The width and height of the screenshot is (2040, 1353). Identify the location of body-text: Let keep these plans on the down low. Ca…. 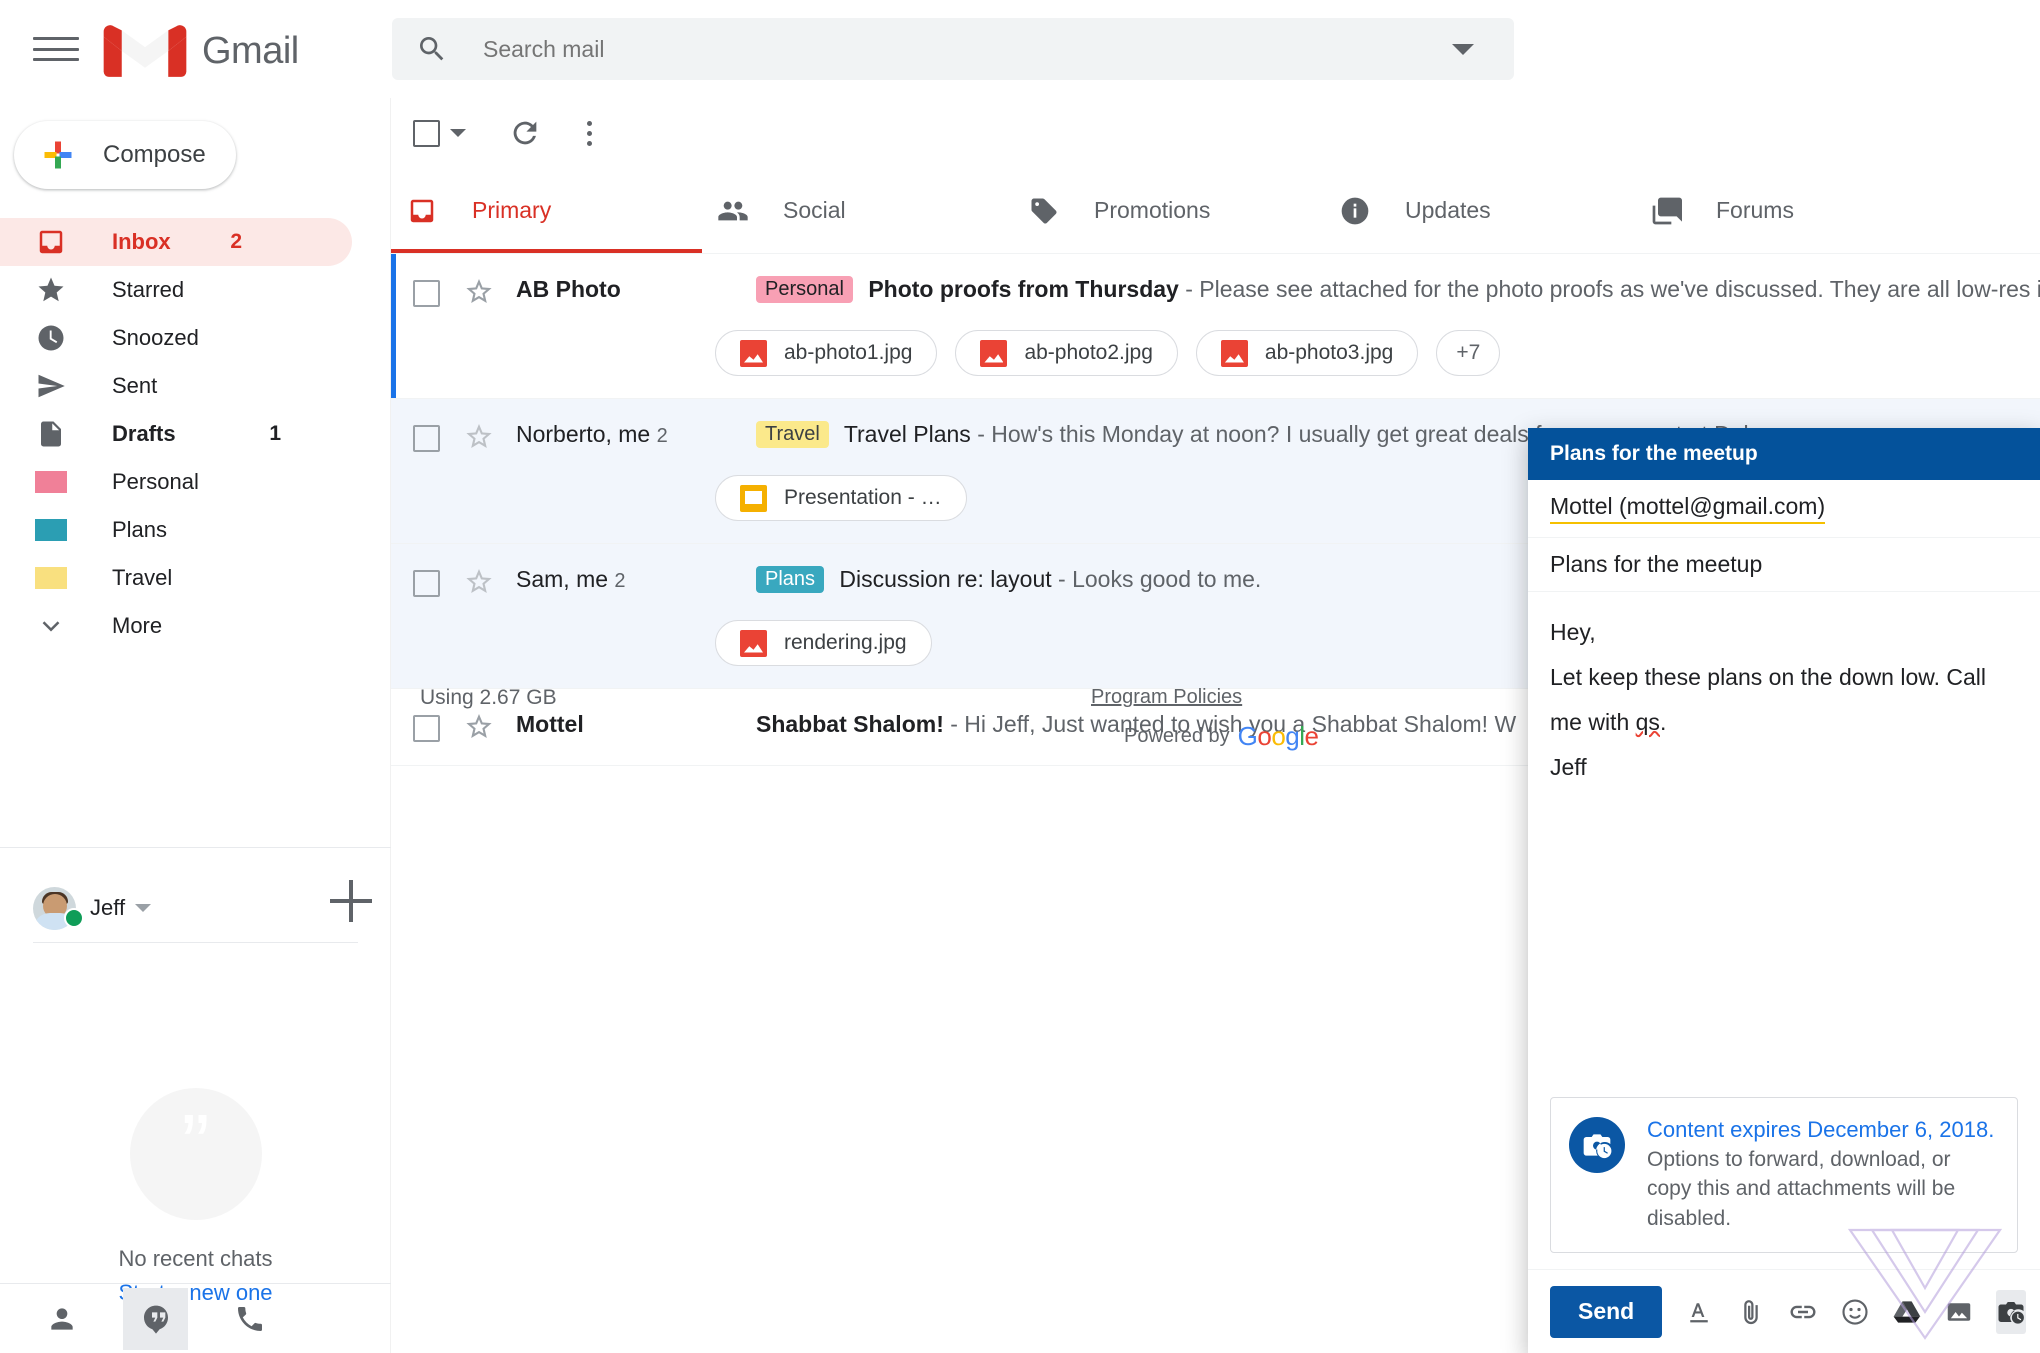
(1768, 699).